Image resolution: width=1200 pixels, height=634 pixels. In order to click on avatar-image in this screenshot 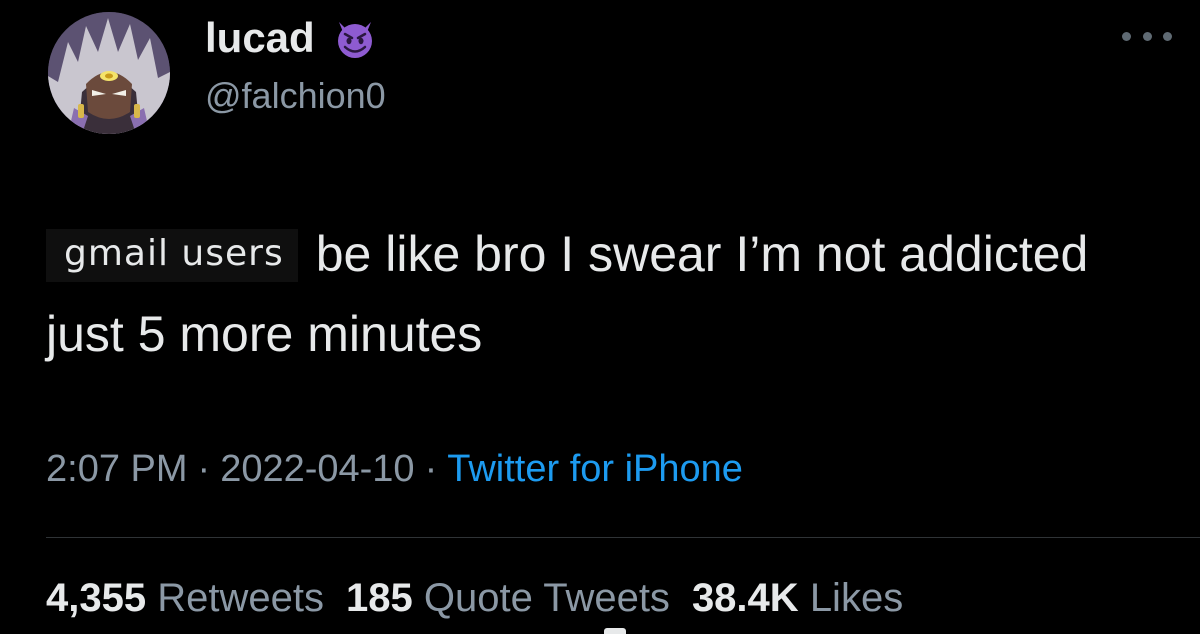, I will do `click(109, 73)`.